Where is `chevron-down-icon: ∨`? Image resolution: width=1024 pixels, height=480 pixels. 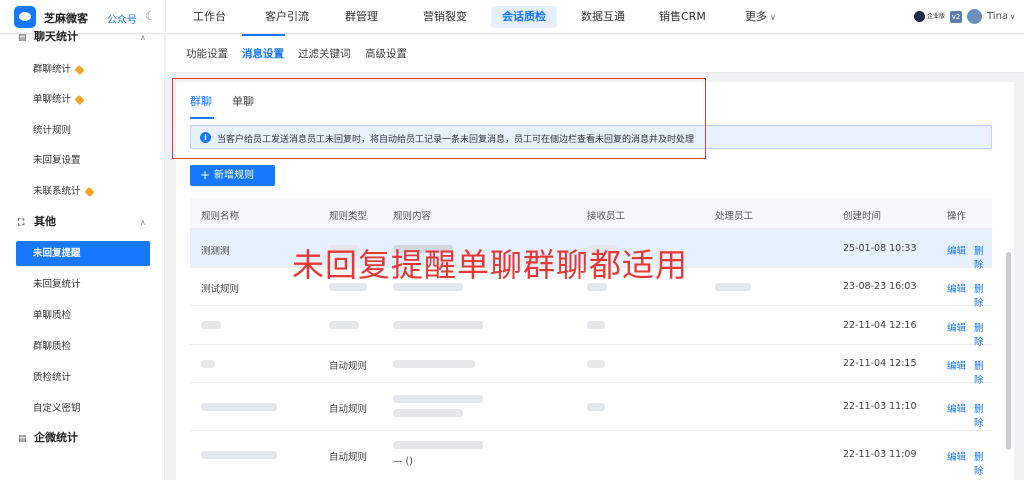 chevron-down-icon: ∨ is located at coordinates (1013, 17).